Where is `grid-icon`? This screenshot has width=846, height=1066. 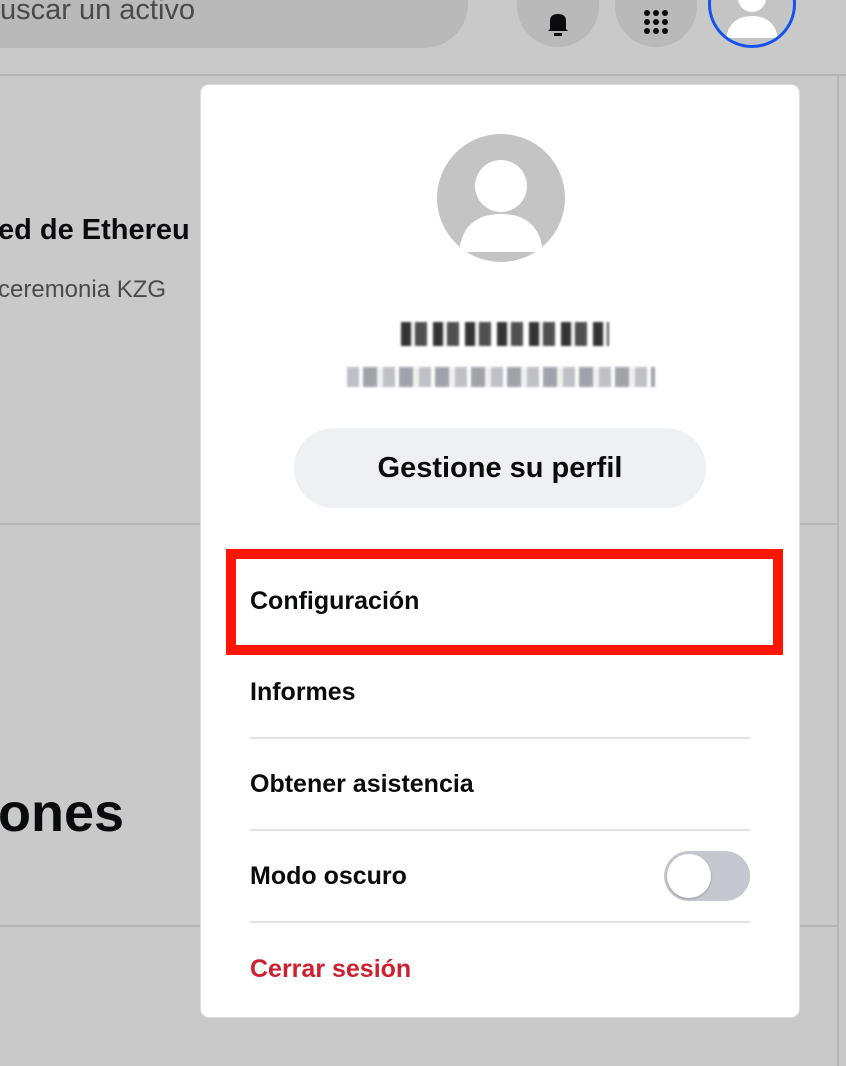 grid-icon is located at coordinates (656, 22).